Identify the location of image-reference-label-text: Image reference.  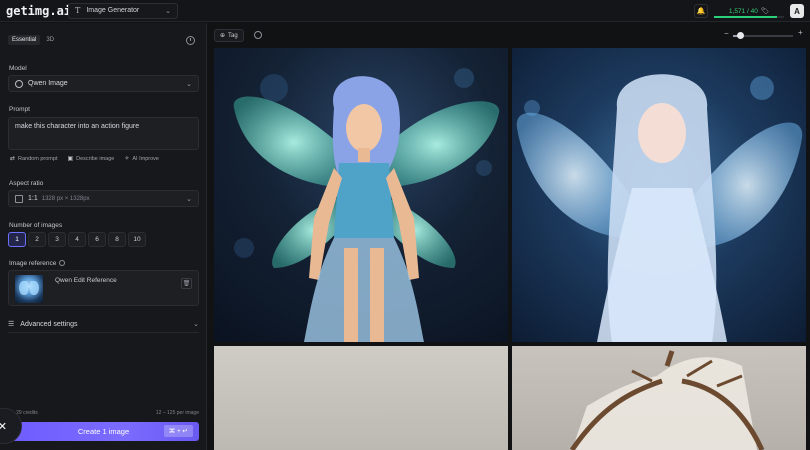
(33, 263).